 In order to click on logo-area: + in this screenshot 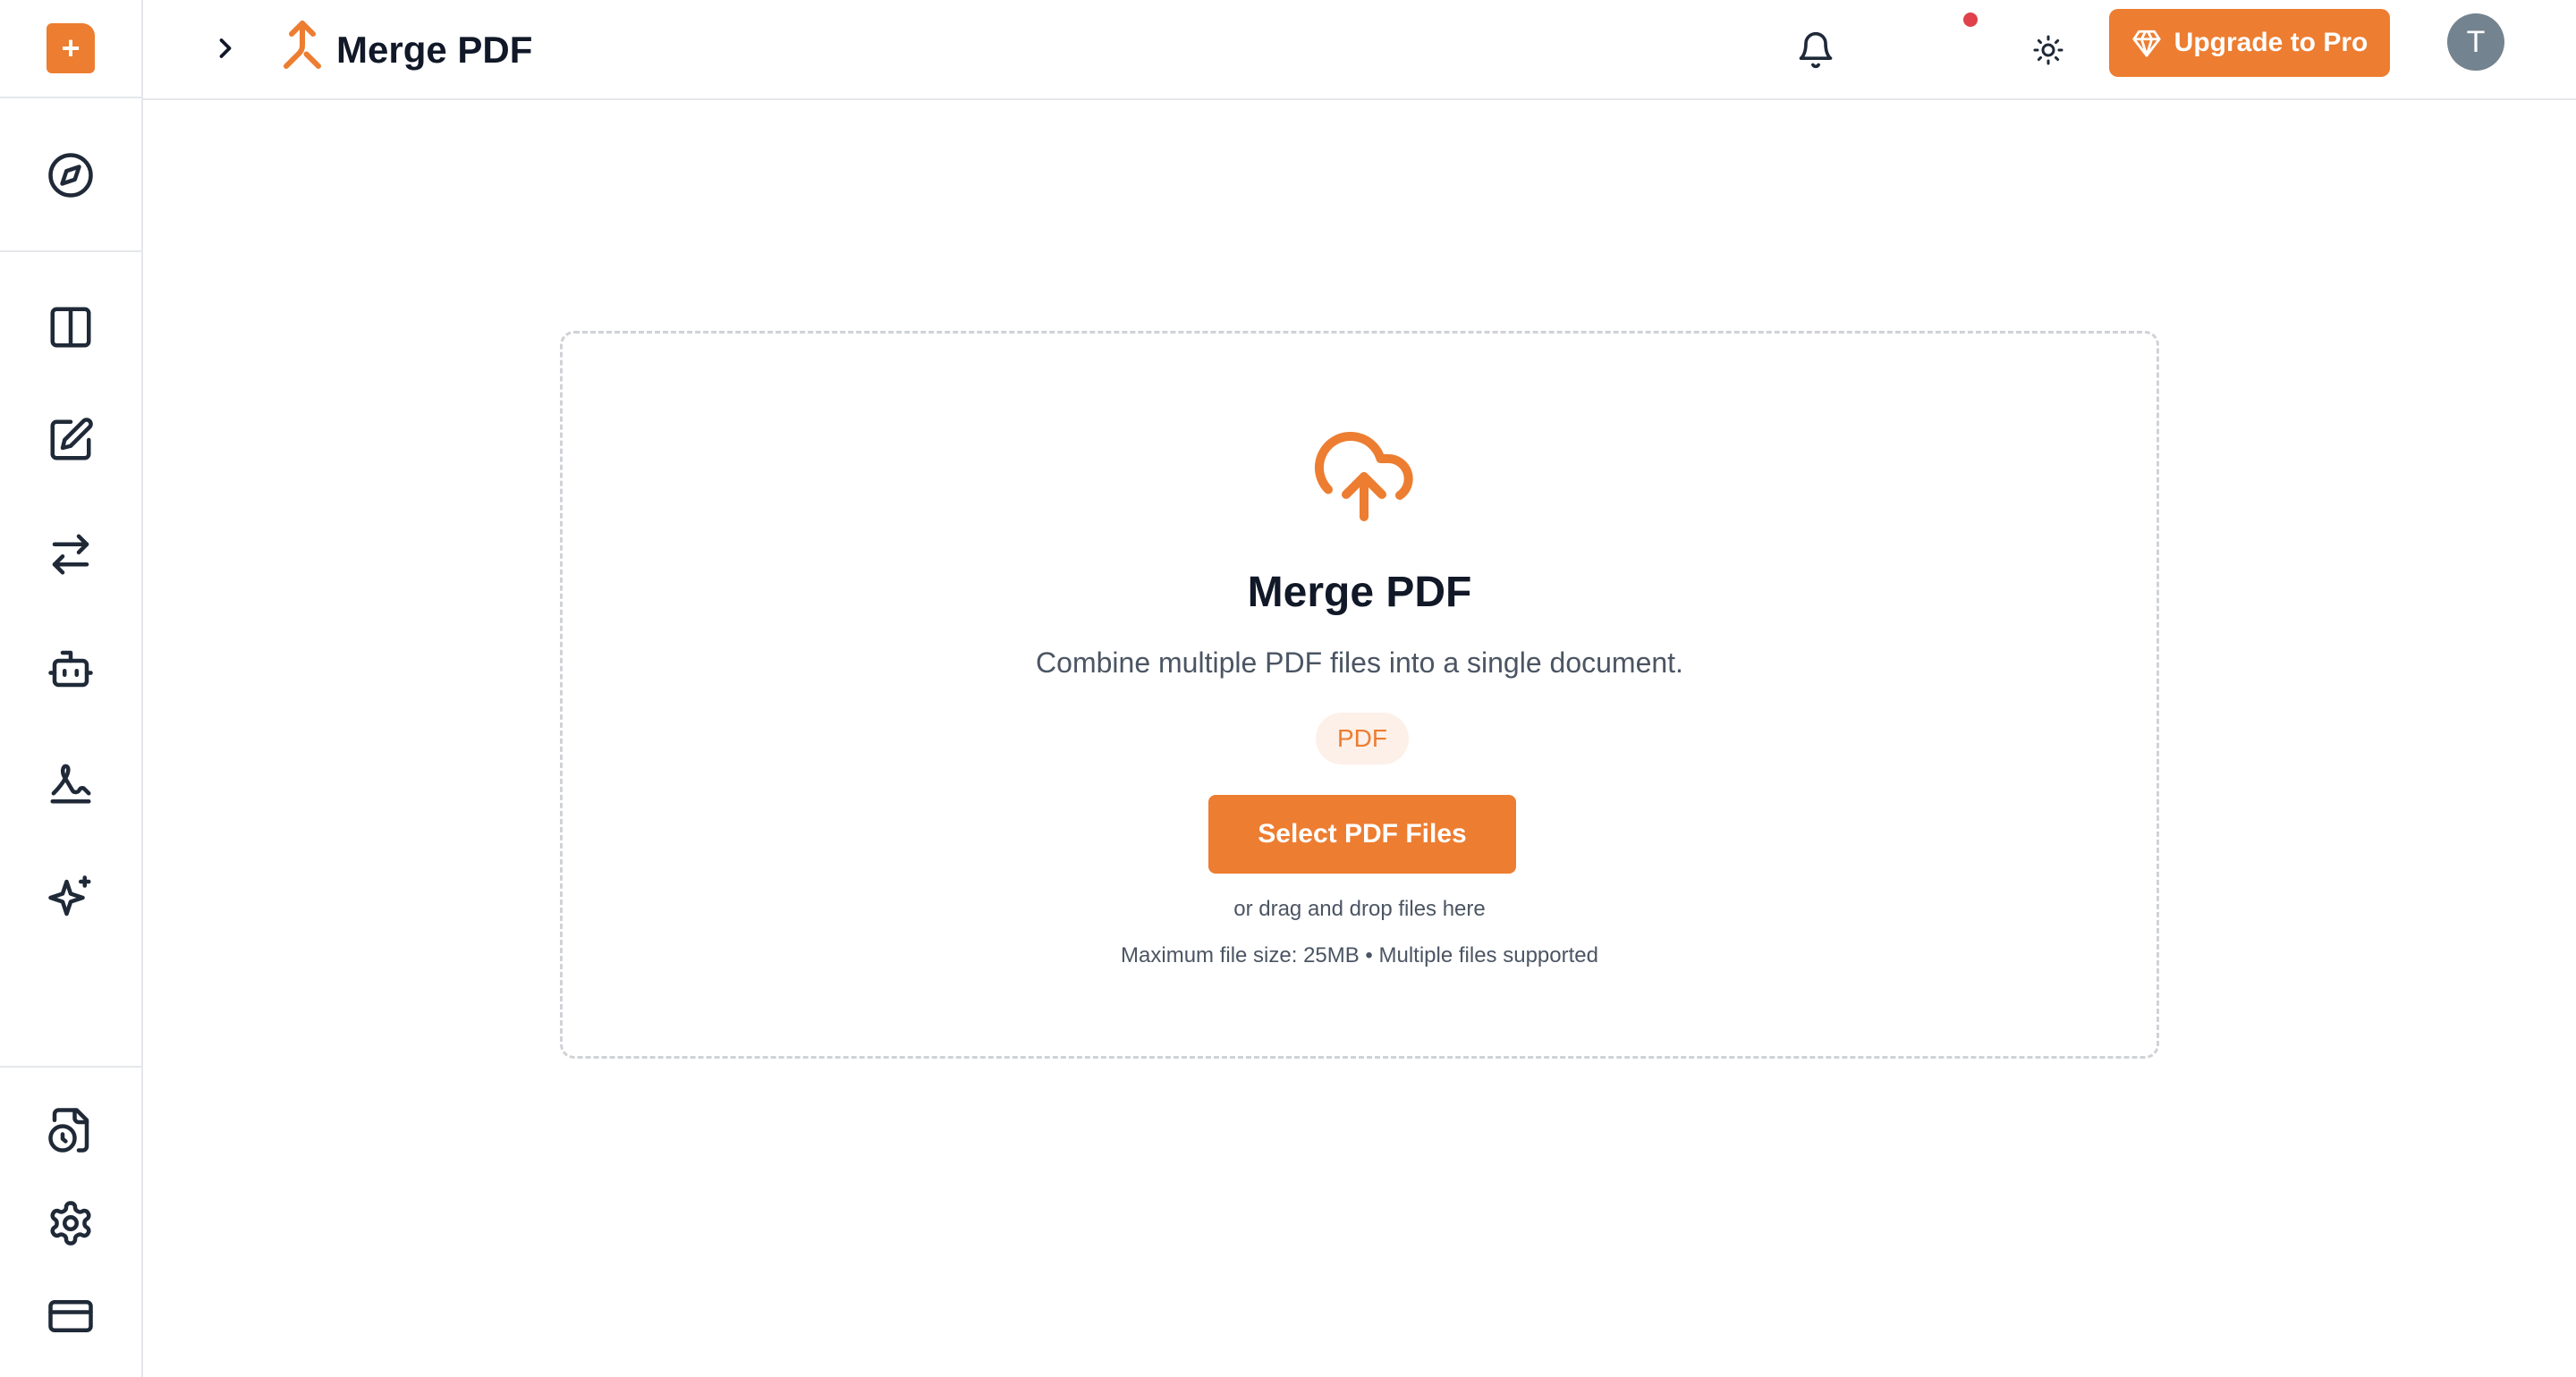, I will do `click(70, 49)`.